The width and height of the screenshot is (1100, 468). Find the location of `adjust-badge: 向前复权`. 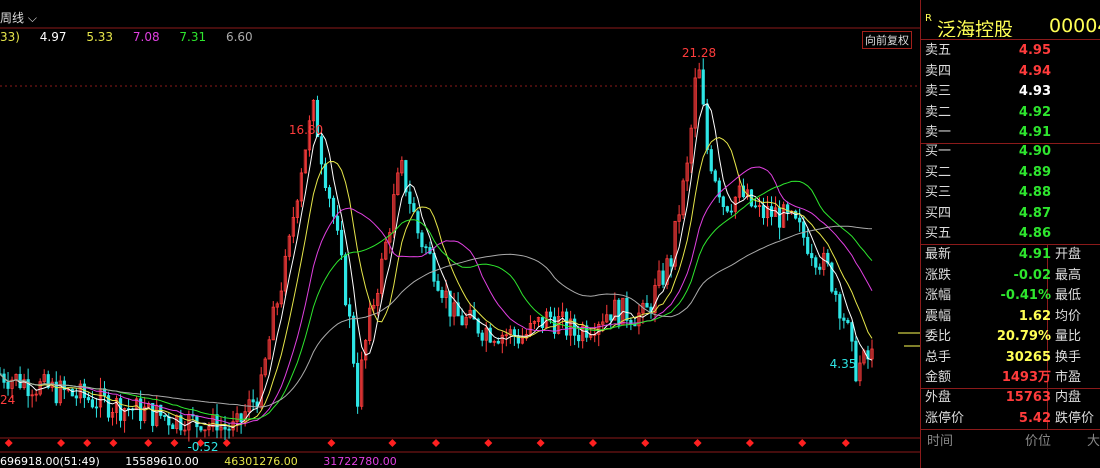

adjust-badge: 向前复权 is located at coordinates (887, 40).